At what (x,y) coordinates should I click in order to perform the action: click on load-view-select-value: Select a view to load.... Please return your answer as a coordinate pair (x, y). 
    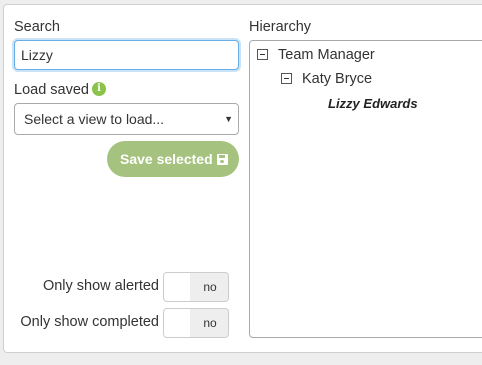
    Looking at the image, I should click on (94, 119).